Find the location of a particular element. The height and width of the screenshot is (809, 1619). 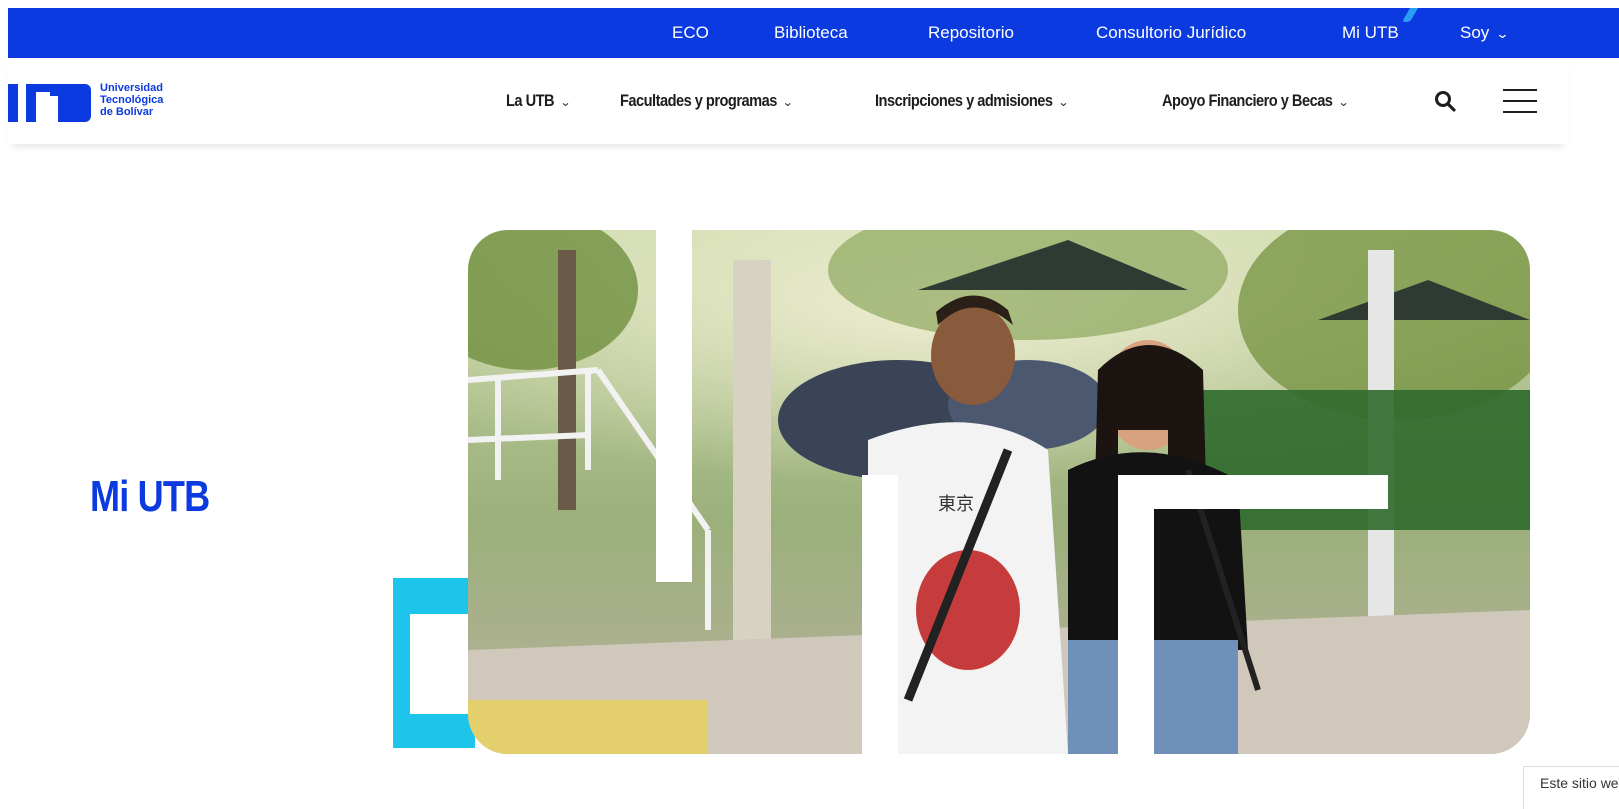

soy-label: Soy is located at coordinates (1475, 32).